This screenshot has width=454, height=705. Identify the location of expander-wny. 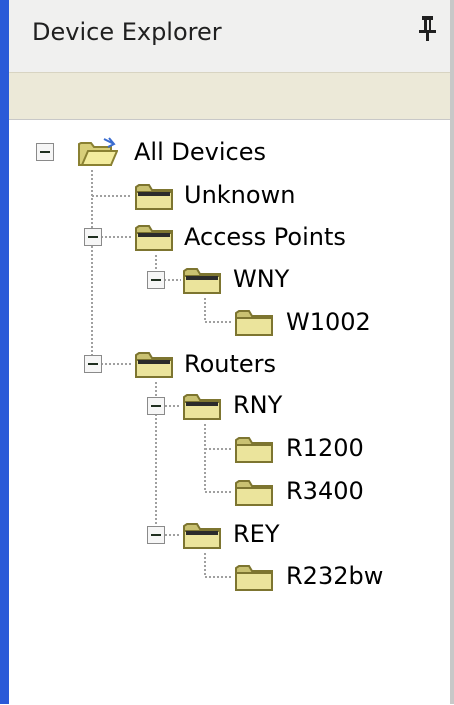
(156, 280).